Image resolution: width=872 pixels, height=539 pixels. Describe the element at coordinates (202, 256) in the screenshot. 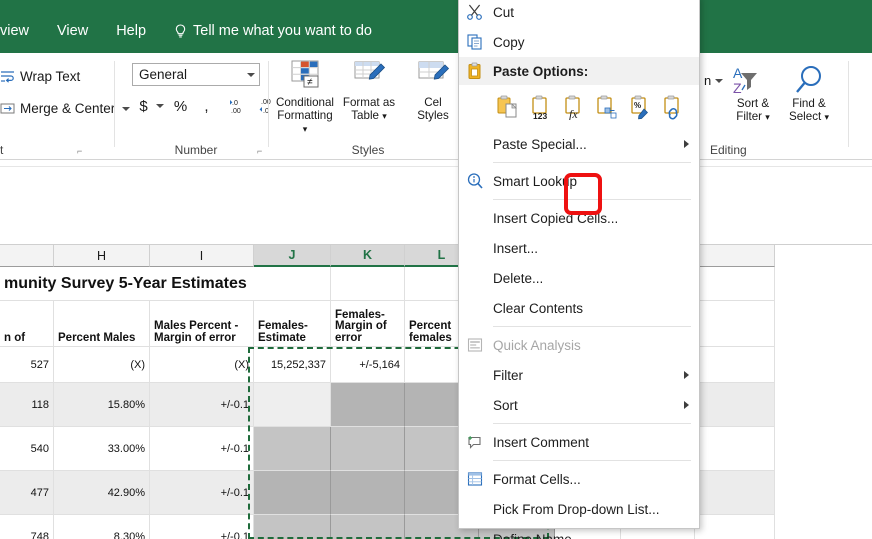

I see `column-header-I: I` at that location.